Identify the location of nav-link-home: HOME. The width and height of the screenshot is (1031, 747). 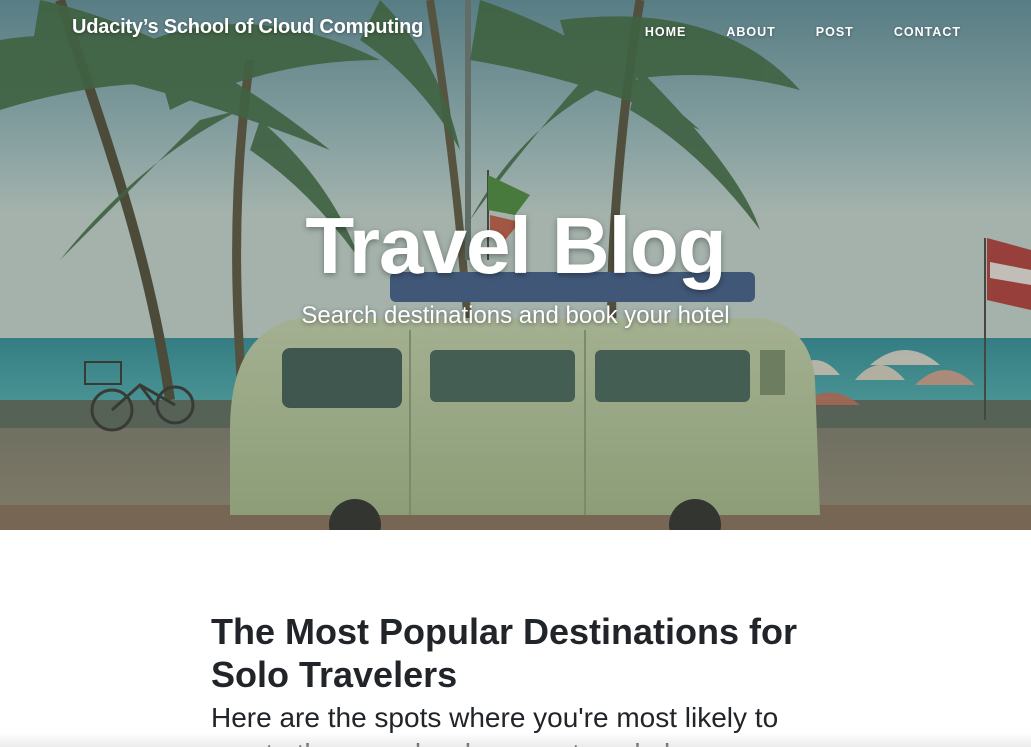
(666, 32).